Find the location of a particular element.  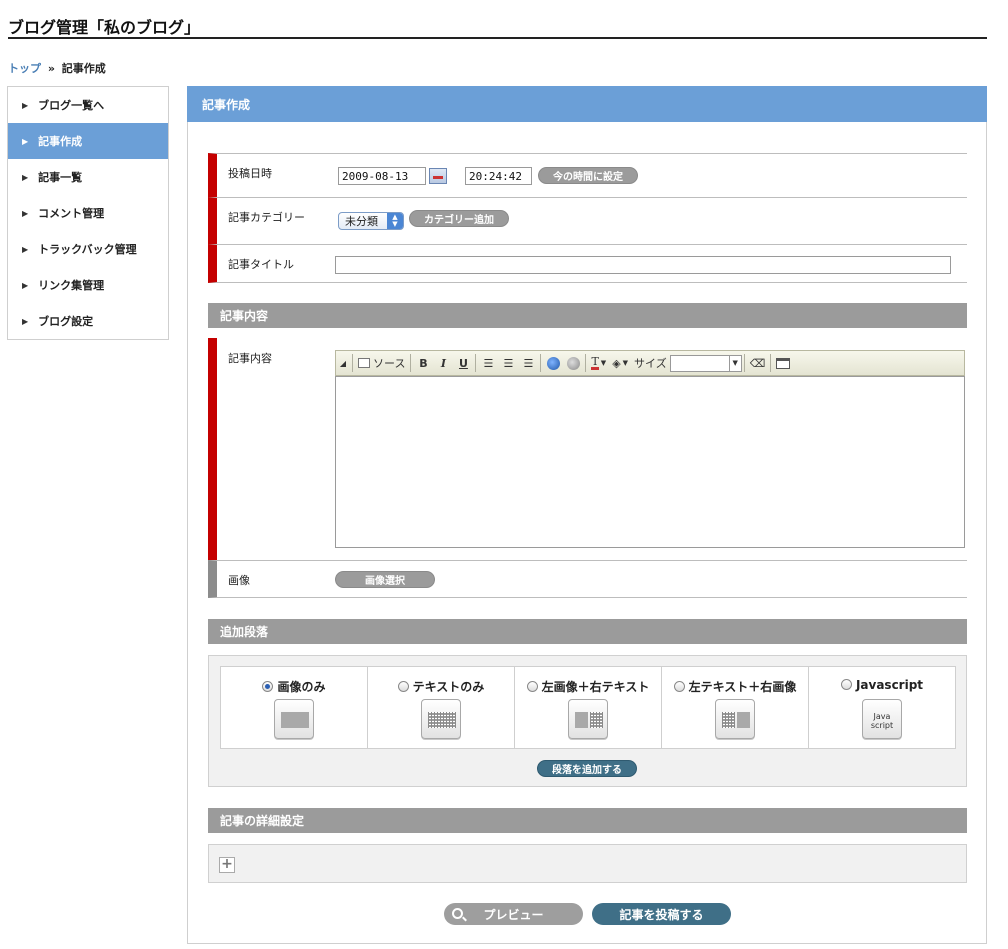

globe-unlink-icon is located at coordinates (573, 363).